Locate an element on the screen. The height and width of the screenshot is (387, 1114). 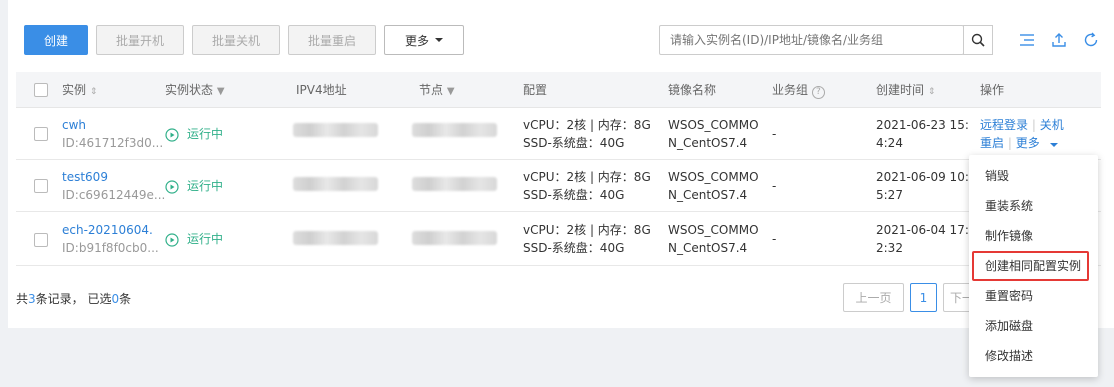
list-settings-icon is located at coordinates (1027, 40).